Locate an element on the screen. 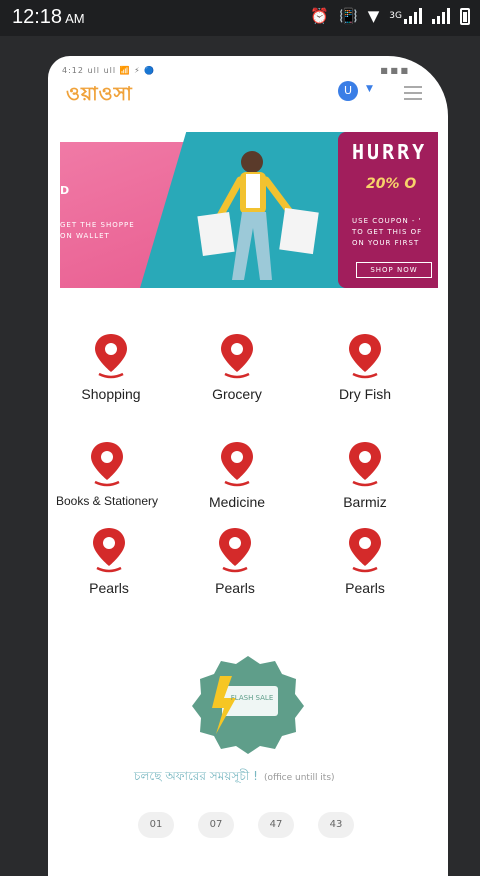 The image size is (480, 876). user-avatar-icon: U is located at coordinates (348, 91).